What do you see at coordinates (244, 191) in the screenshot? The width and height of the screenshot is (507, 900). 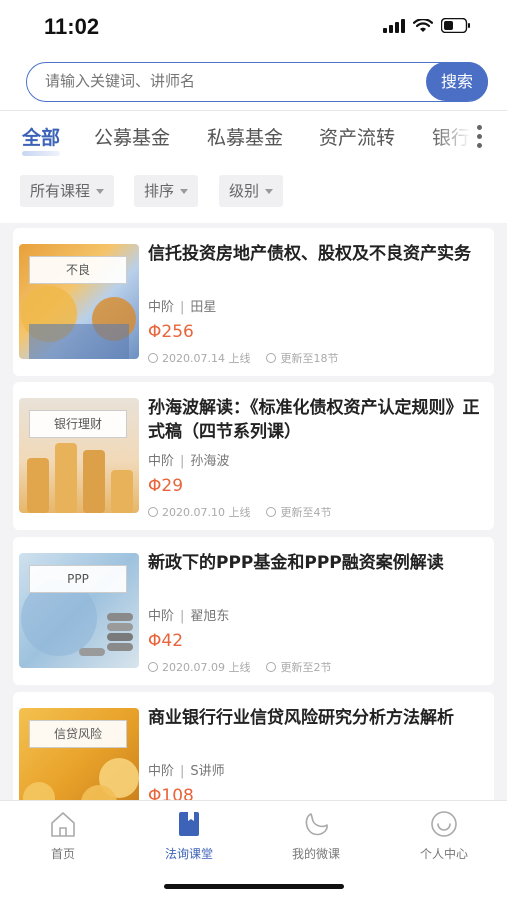 I see `filter-label: 级别` at bounding box center [244, 191].